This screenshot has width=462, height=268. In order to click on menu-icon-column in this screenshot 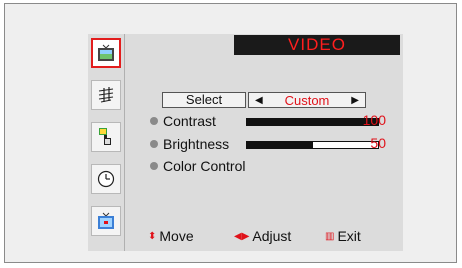, I will do `click(106, 142)`.